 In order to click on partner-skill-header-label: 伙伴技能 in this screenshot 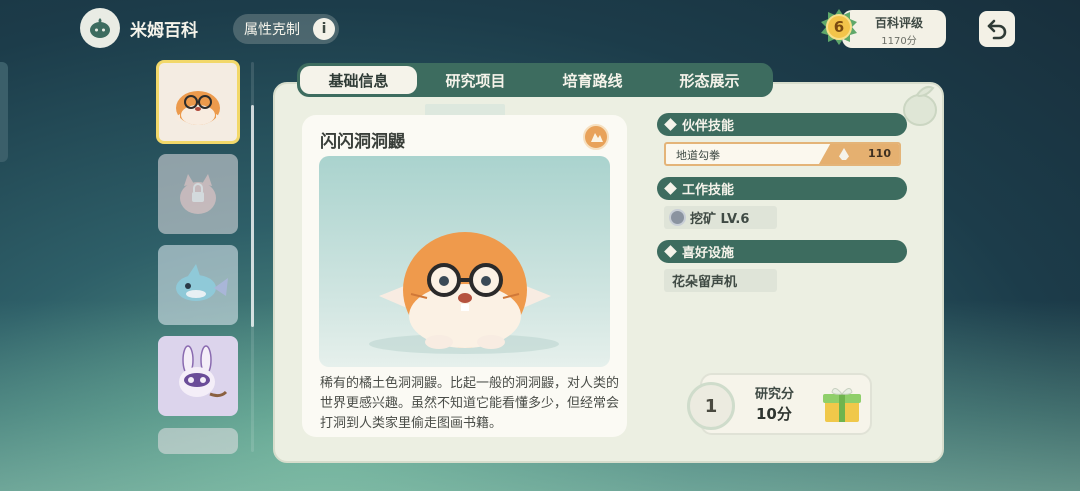, I will do `click(708, 126)`.